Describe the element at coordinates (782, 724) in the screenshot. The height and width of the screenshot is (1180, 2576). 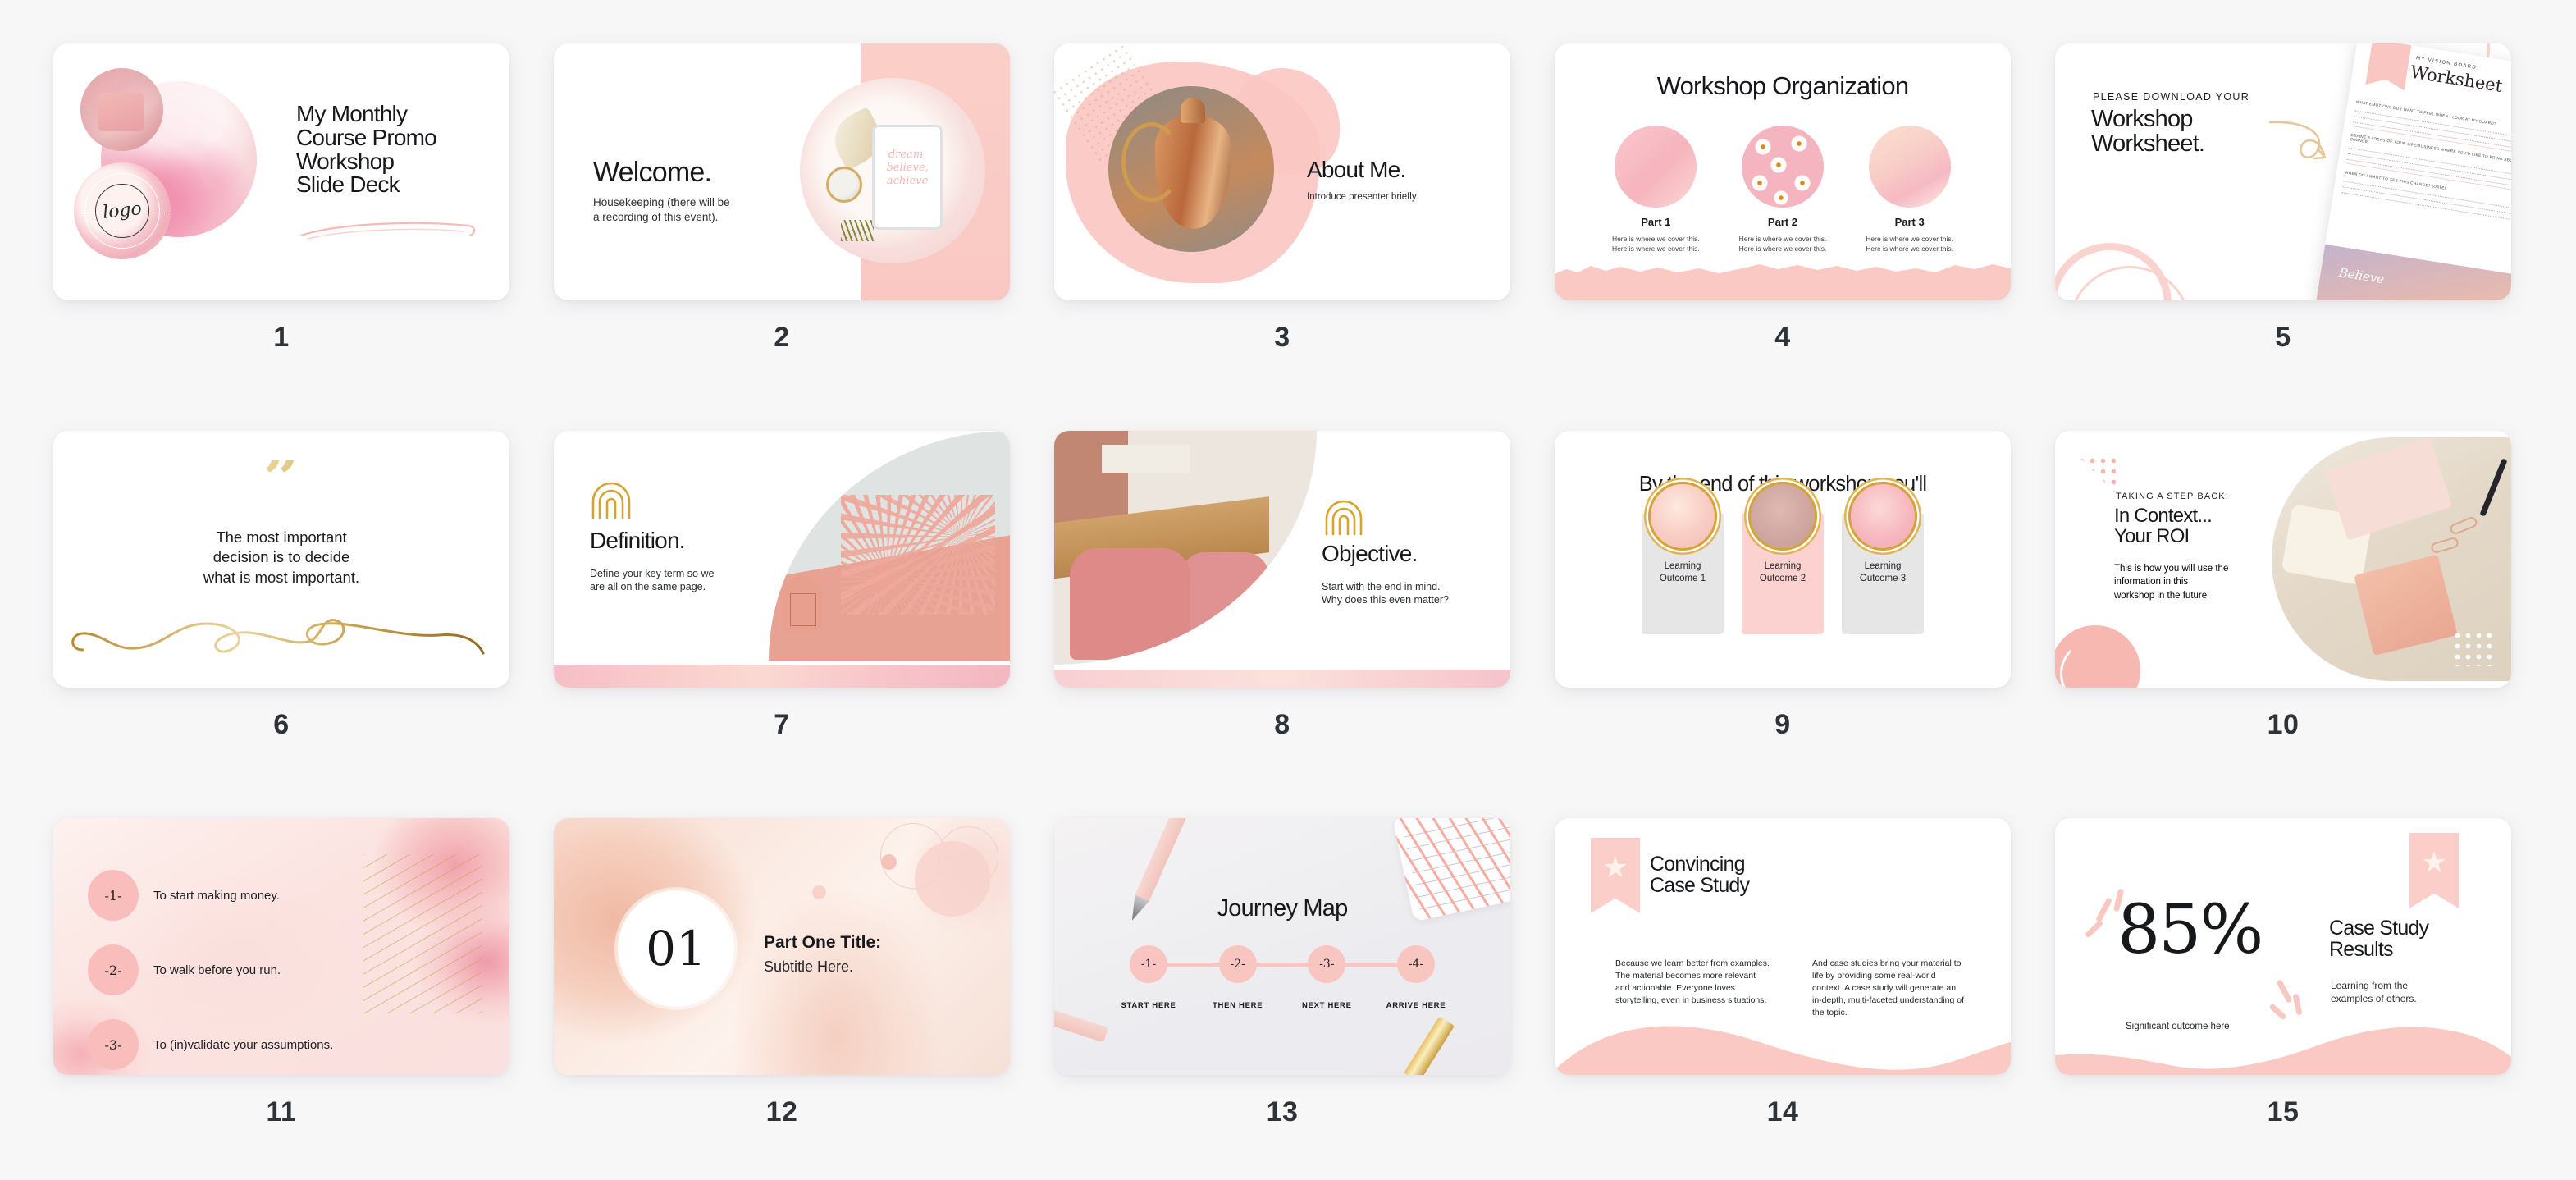
I see `slide-number-7: 7` at that location.